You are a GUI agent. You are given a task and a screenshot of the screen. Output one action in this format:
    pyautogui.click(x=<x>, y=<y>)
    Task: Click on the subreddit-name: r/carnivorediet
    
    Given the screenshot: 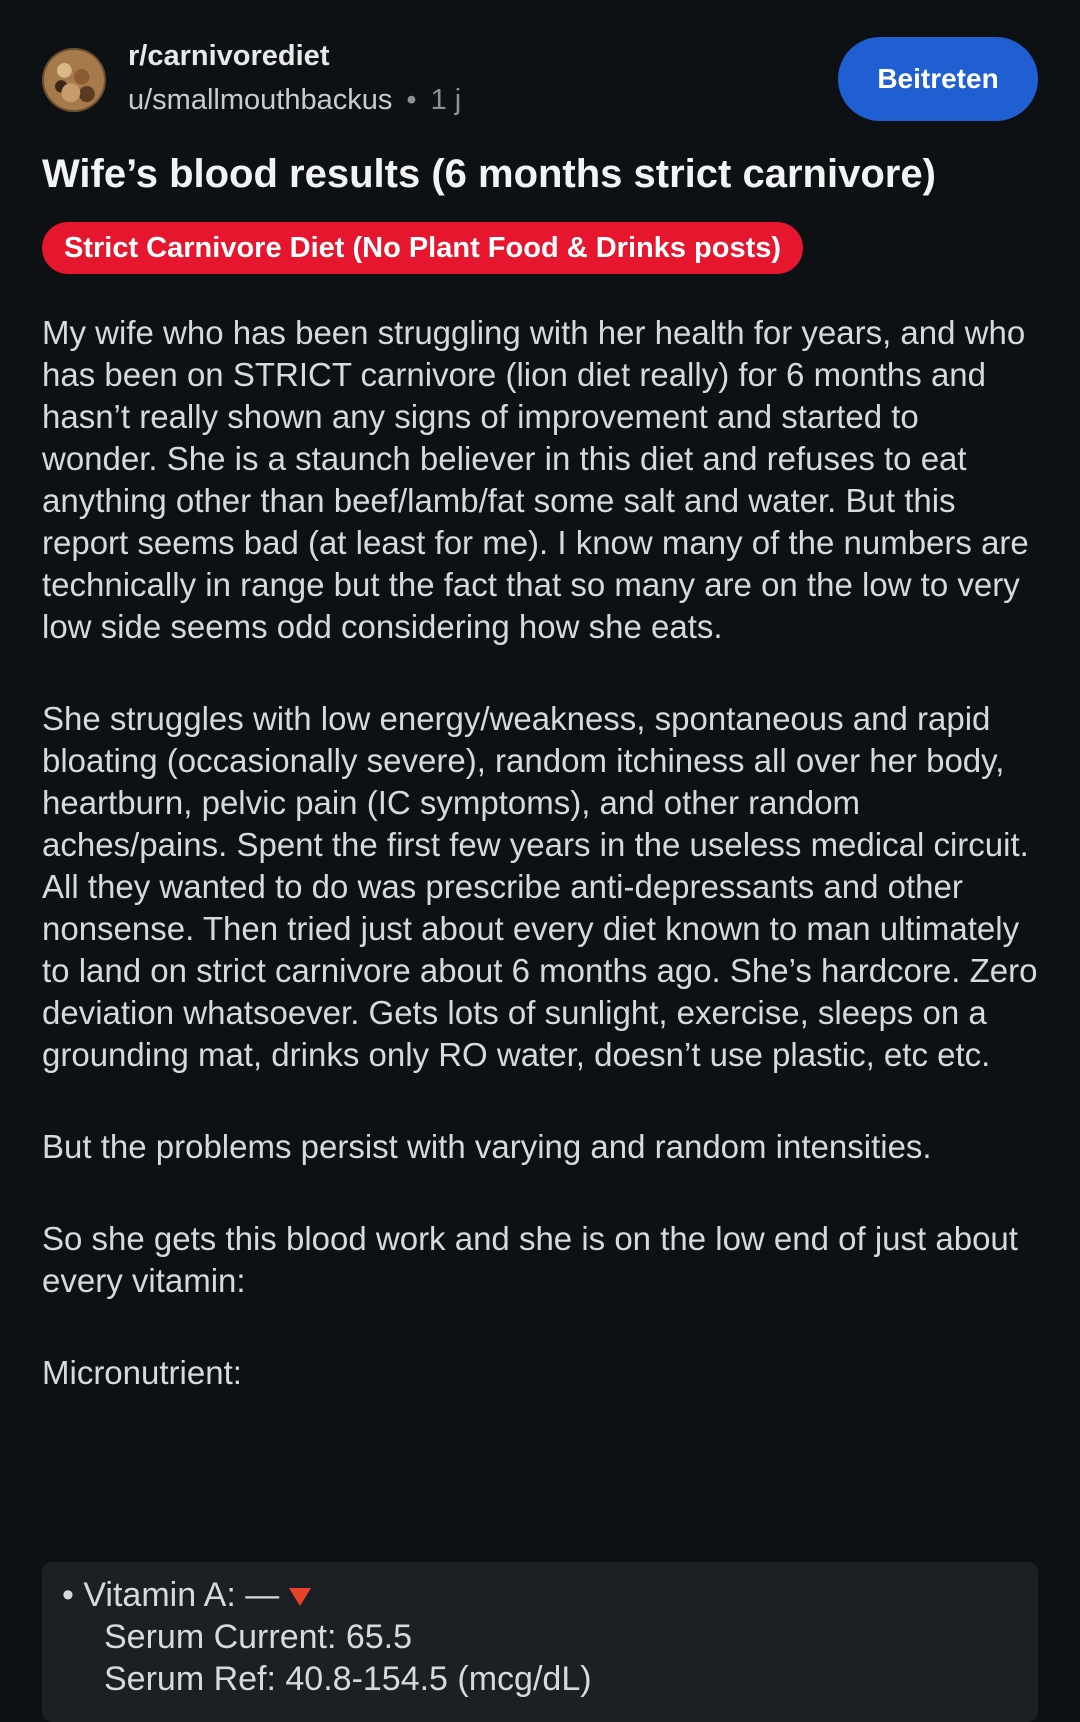 What is the action you would take?
    pyautogui.click(x=228, y=56)
    